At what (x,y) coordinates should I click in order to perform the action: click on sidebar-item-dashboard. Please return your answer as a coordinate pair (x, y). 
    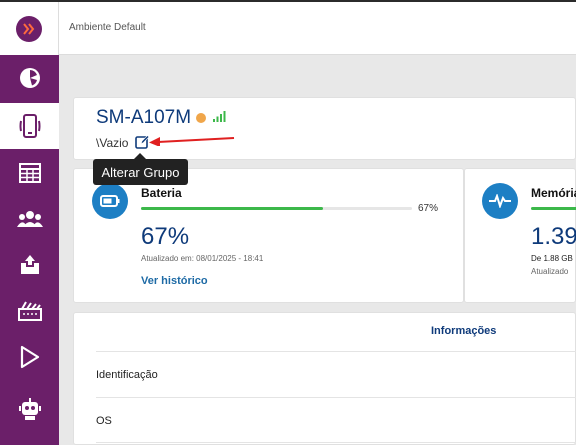
    Looking at the image, I should click on (29, 78).